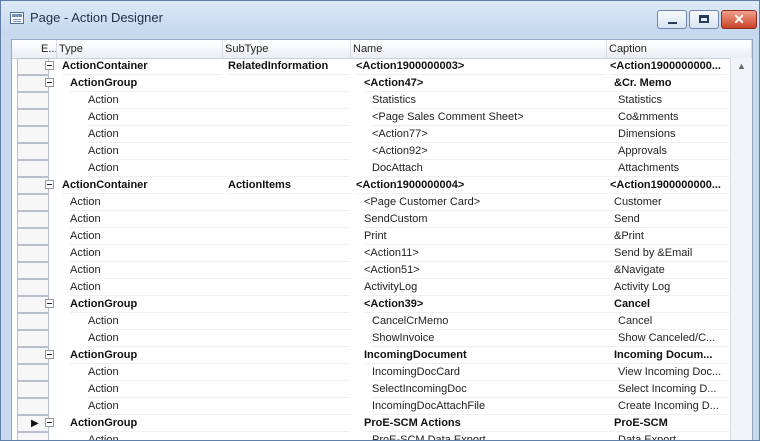  I want to click on minimize-button, so click(672, 19).